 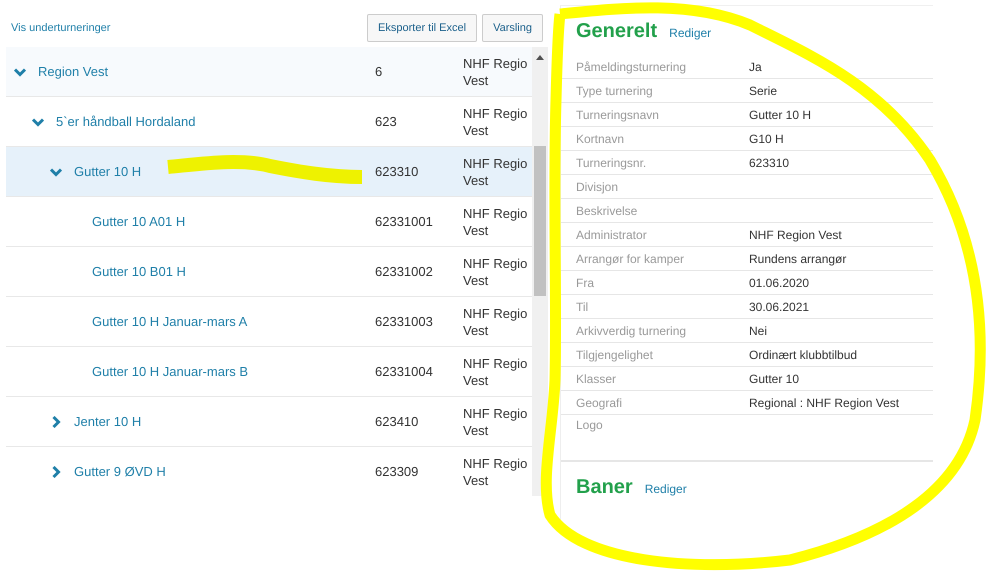 I want to click on field-label: Geografi, so click(x=599, y=403).